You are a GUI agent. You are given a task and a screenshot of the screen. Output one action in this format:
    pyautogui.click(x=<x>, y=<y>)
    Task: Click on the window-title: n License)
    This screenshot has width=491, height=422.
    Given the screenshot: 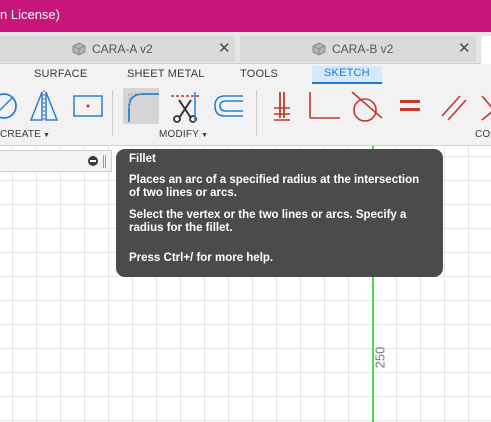 What is the action you would take?
    pyautogui.click(x=30, y=14)
    